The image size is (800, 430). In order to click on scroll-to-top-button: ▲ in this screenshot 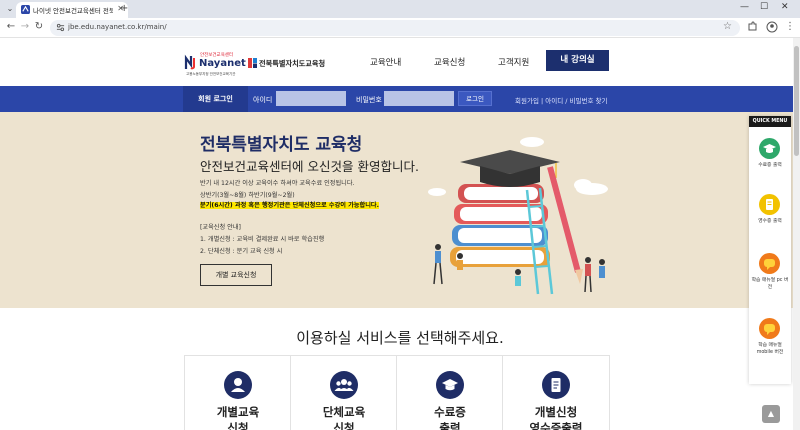, I will do `click(771, 414)`.